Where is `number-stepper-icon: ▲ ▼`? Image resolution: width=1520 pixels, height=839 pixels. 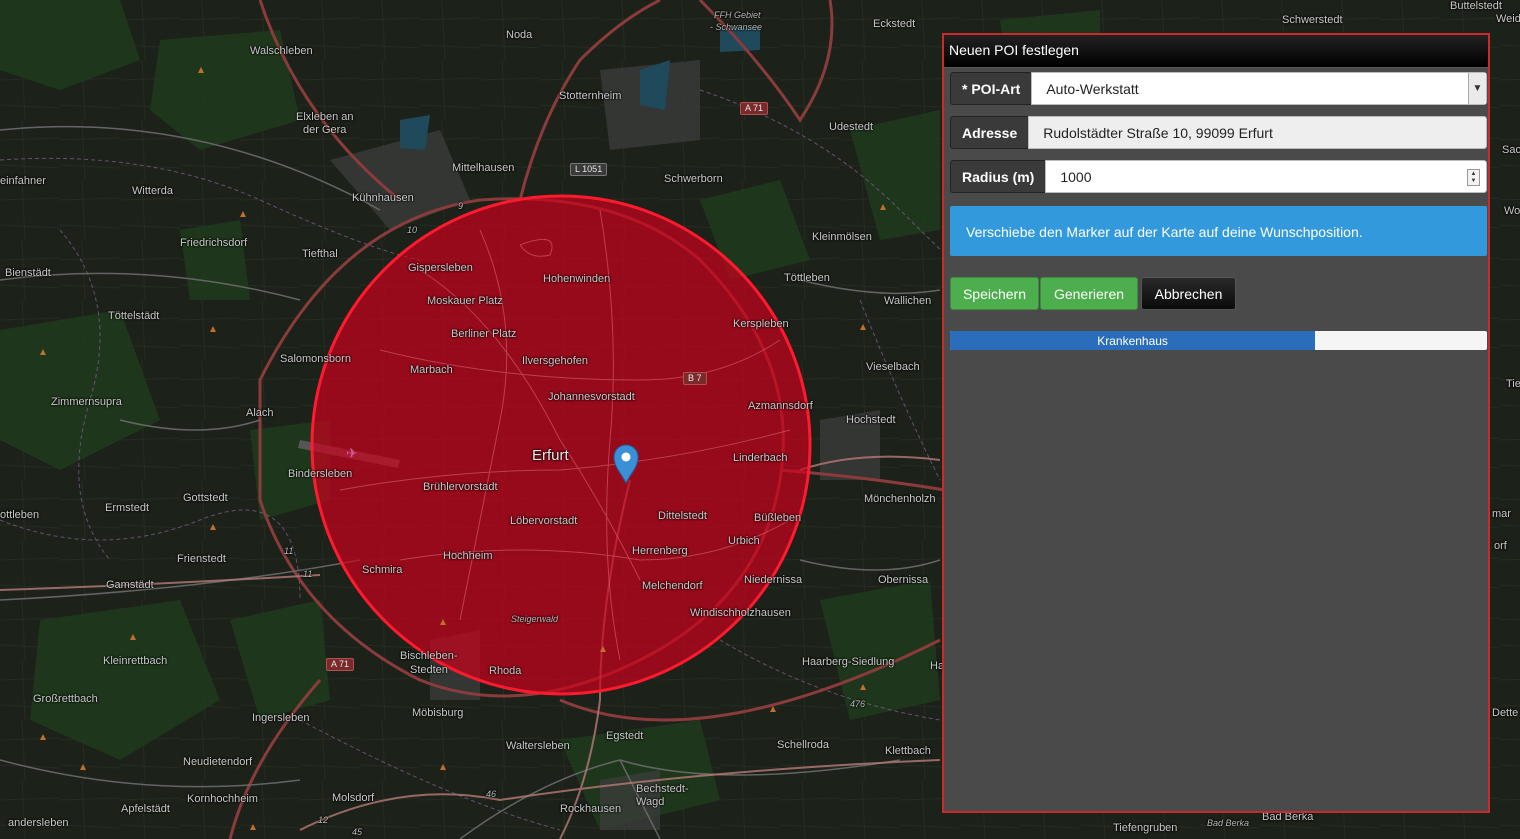 number-stepper-icon: ▲ ▼ is located at coordinates (1473, 177).